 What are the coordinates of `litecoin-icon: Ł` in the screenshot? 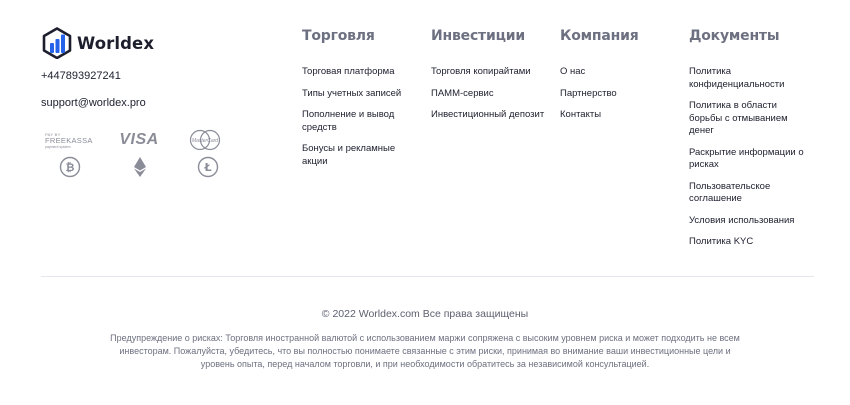 It's located at (208, 167).